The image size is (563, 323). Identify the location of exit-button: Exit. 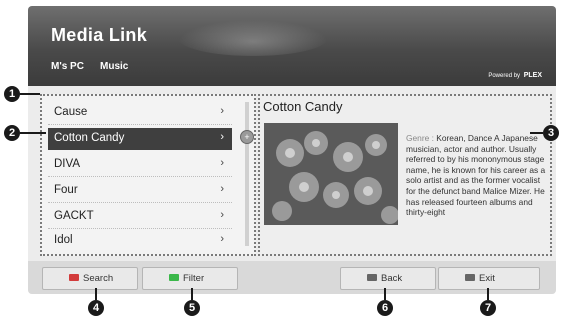
(489, 278).